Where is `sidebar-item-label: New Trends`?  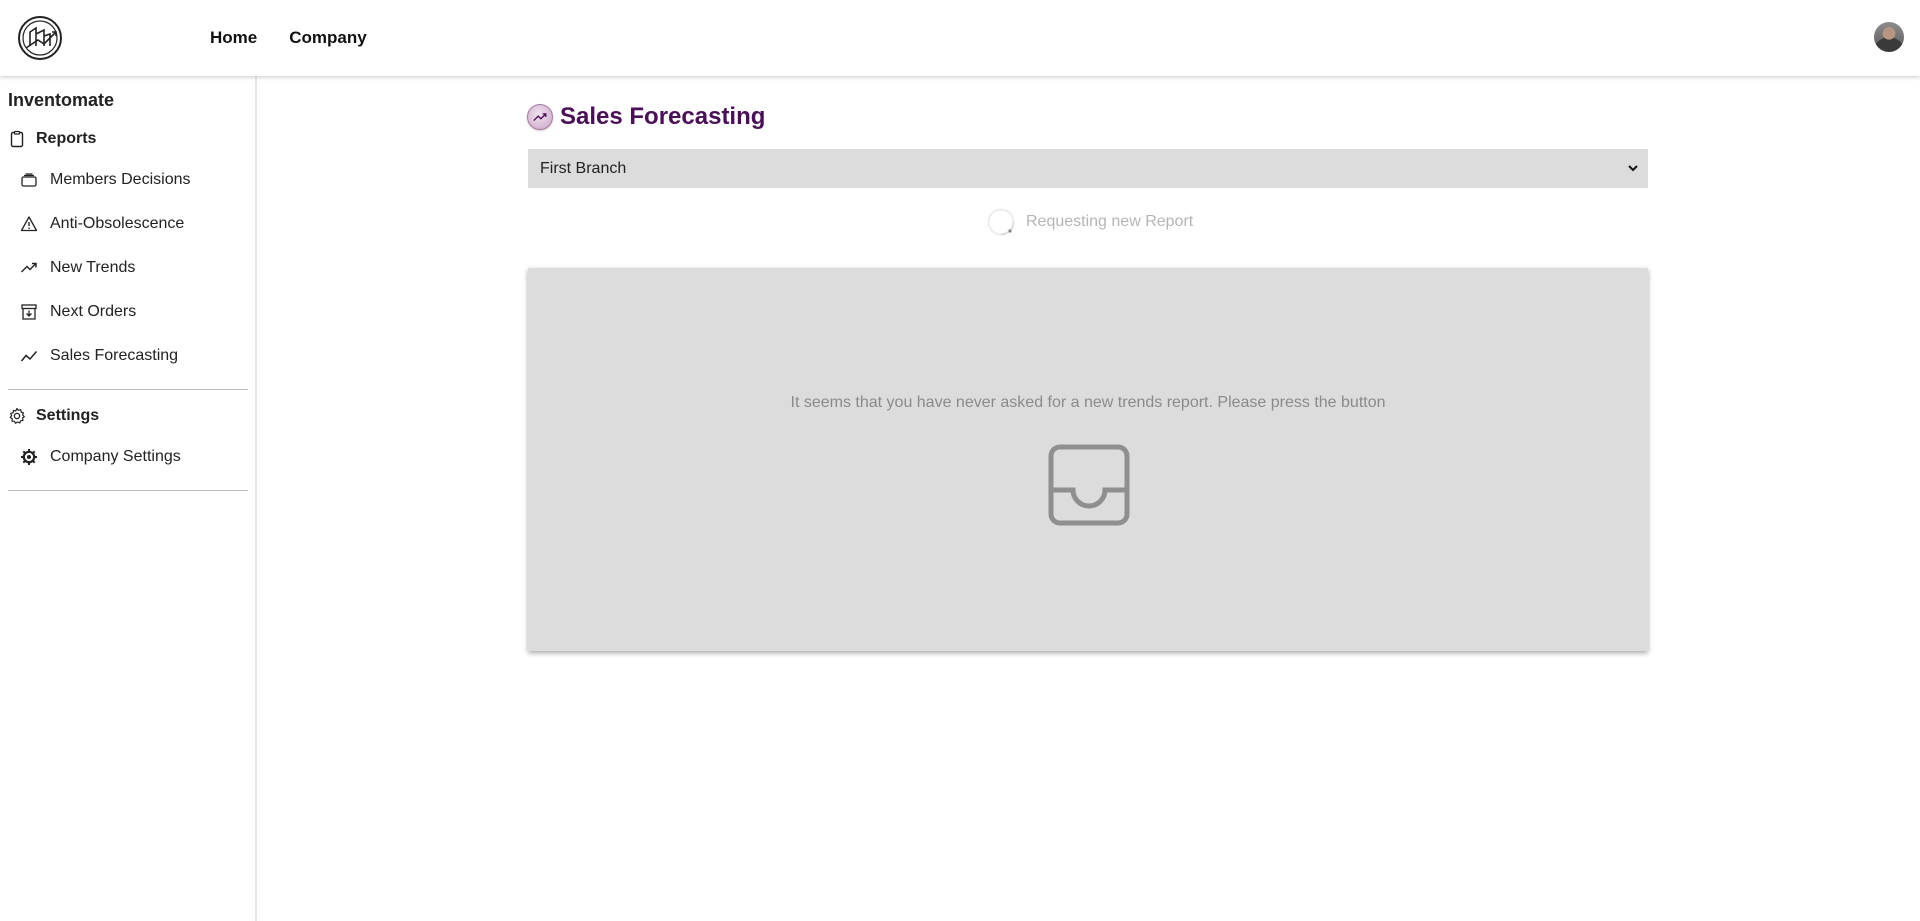
sidebar-item-label: New Trends is located at coordinates (93, 267).